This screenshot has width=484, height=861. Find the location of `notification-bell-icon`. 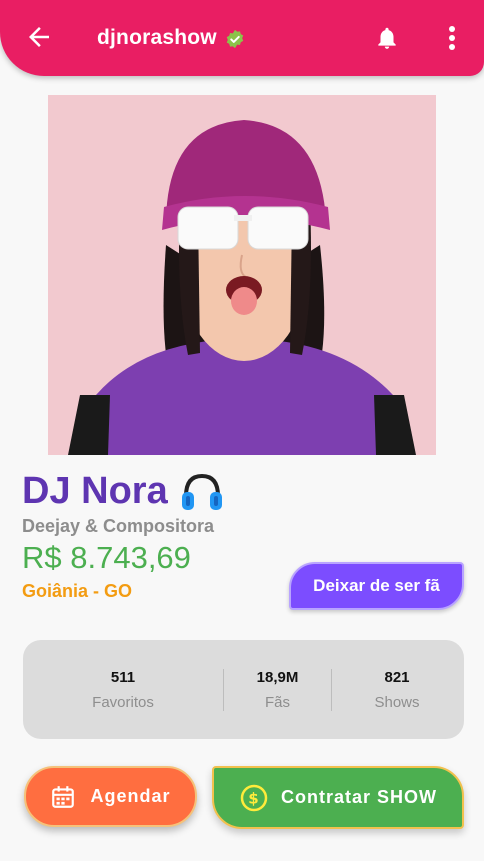

notification-bell-icon is located at coordinates (387, 38).